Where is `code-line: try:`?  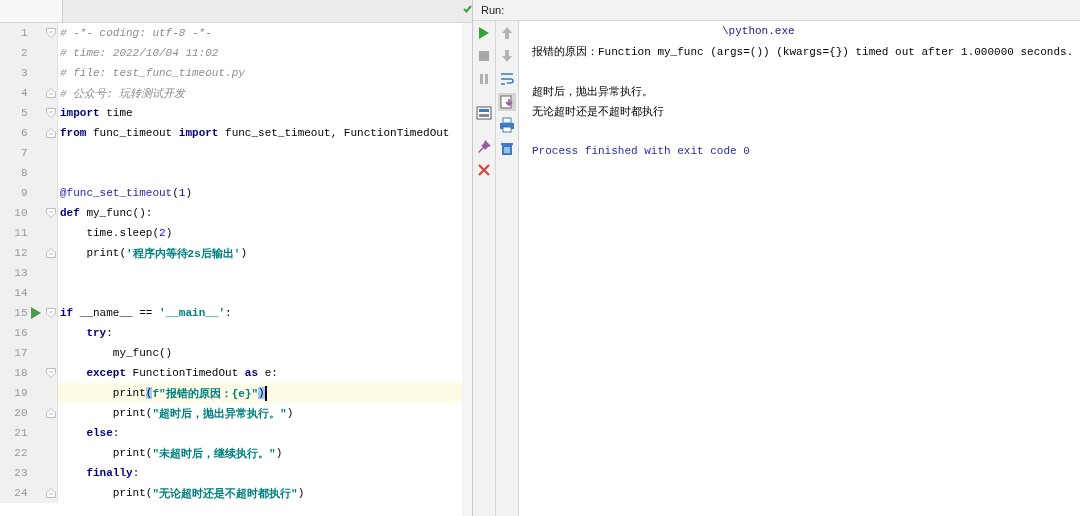
code-line: try: is located at coordinates (99, 333).